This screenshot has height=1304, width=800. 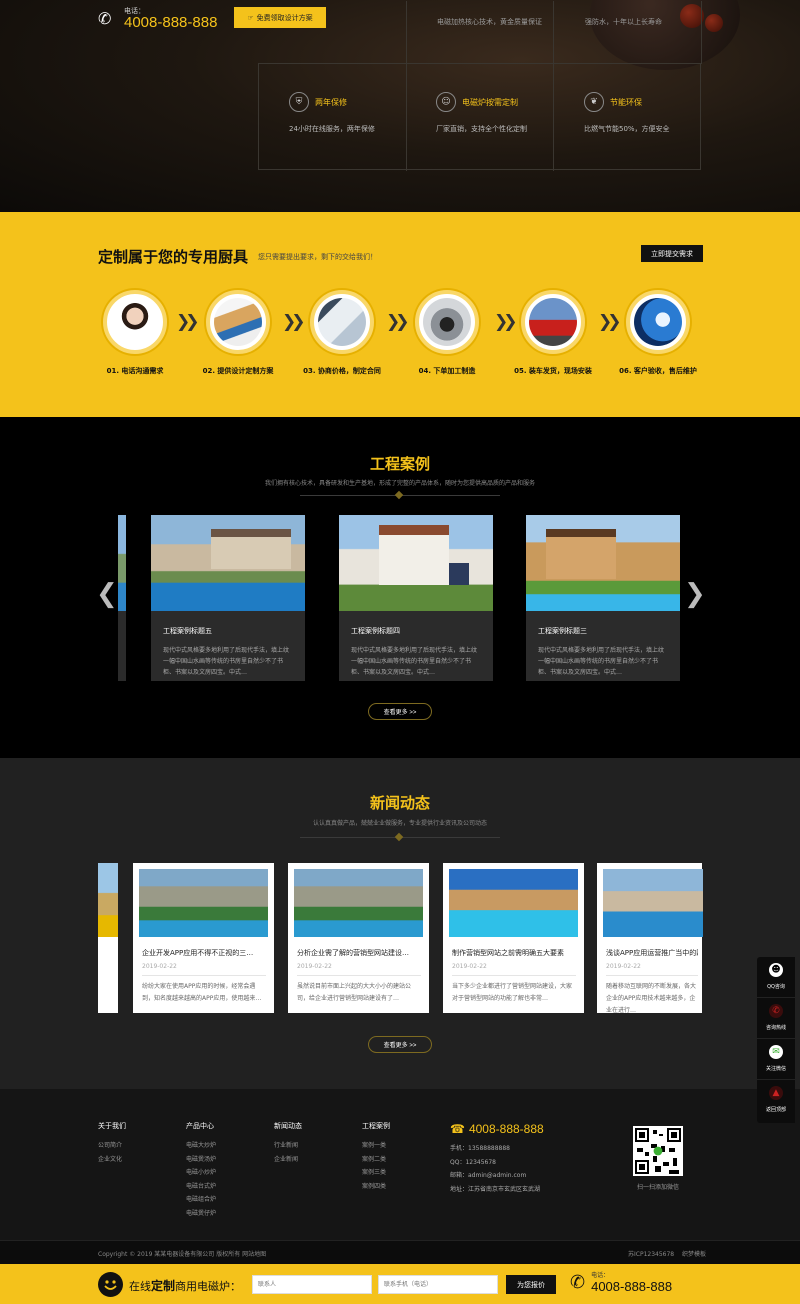 What do you see at coordinates (776, 1059) in the screenshot?
I see `sidebar-wechat: ✉ 关注微信` at bounding box center [776, 1059].